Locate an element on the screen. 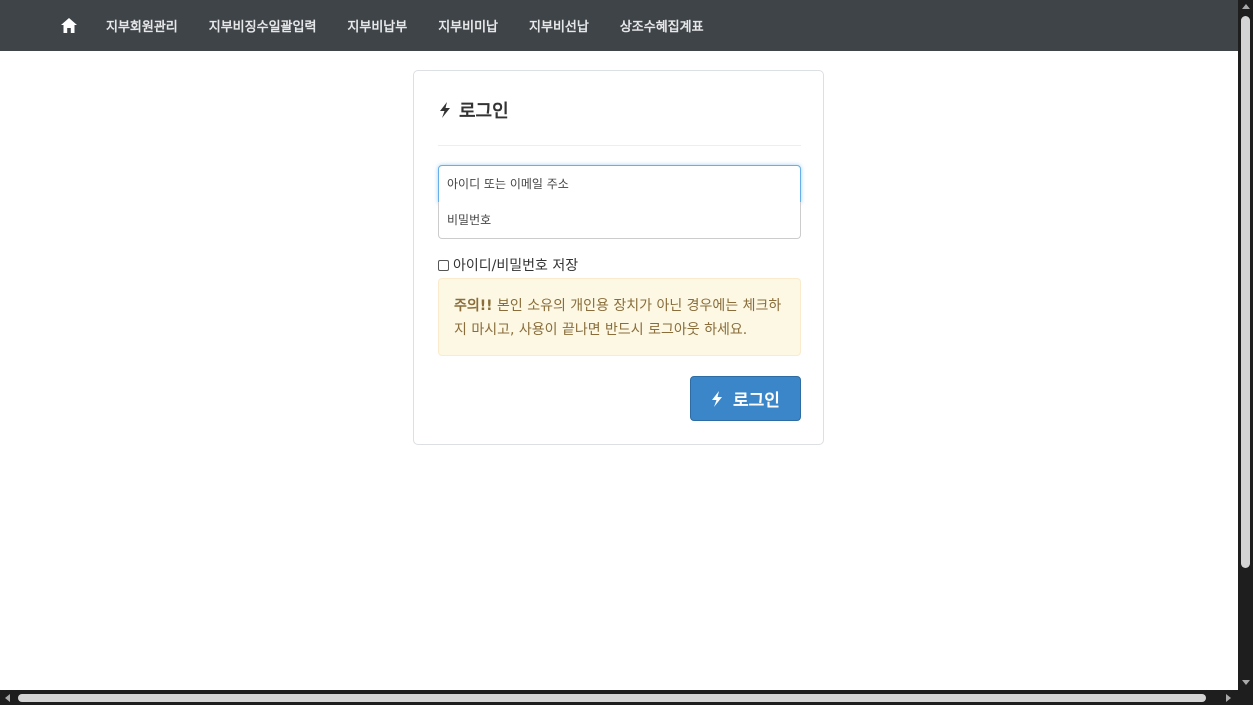  password-input is located at coordinates (619, 220).